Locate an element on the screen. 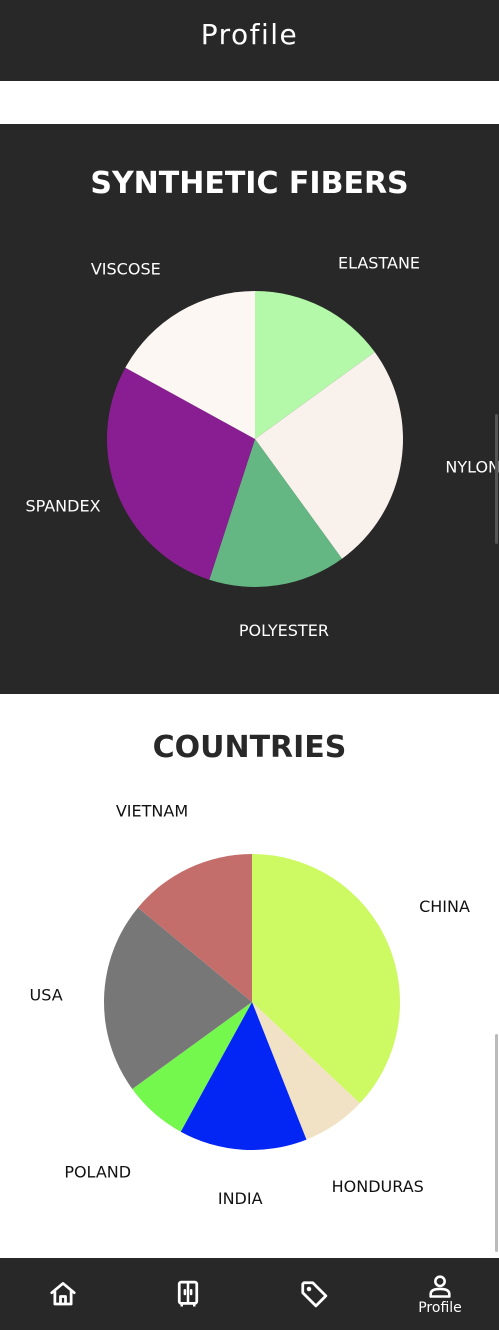 This screenshot has height=1330, width=499. person-icon is located at coordinates (440, 1286).